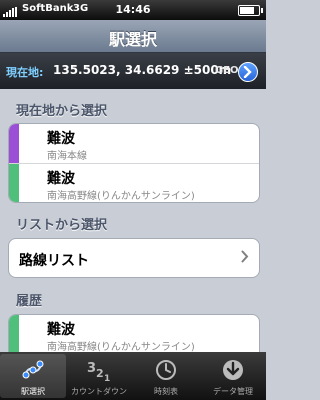  Describe the element at coordinates (33, 369) in the screenshot. I see `station-select-icon` at that location.